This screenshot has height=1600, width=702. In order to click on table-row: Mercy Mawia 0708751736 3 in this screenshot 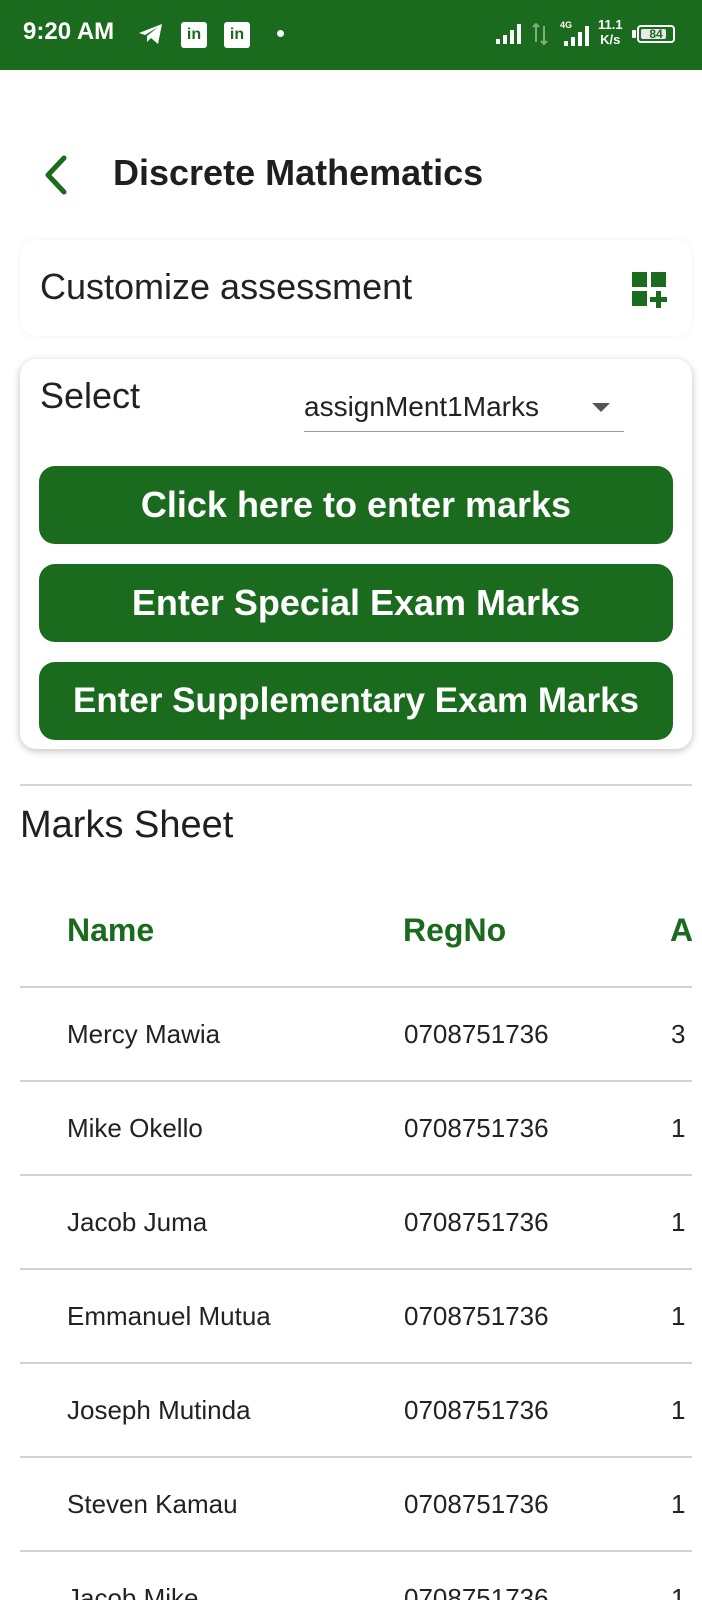, I will do `click(356, 1034)`.